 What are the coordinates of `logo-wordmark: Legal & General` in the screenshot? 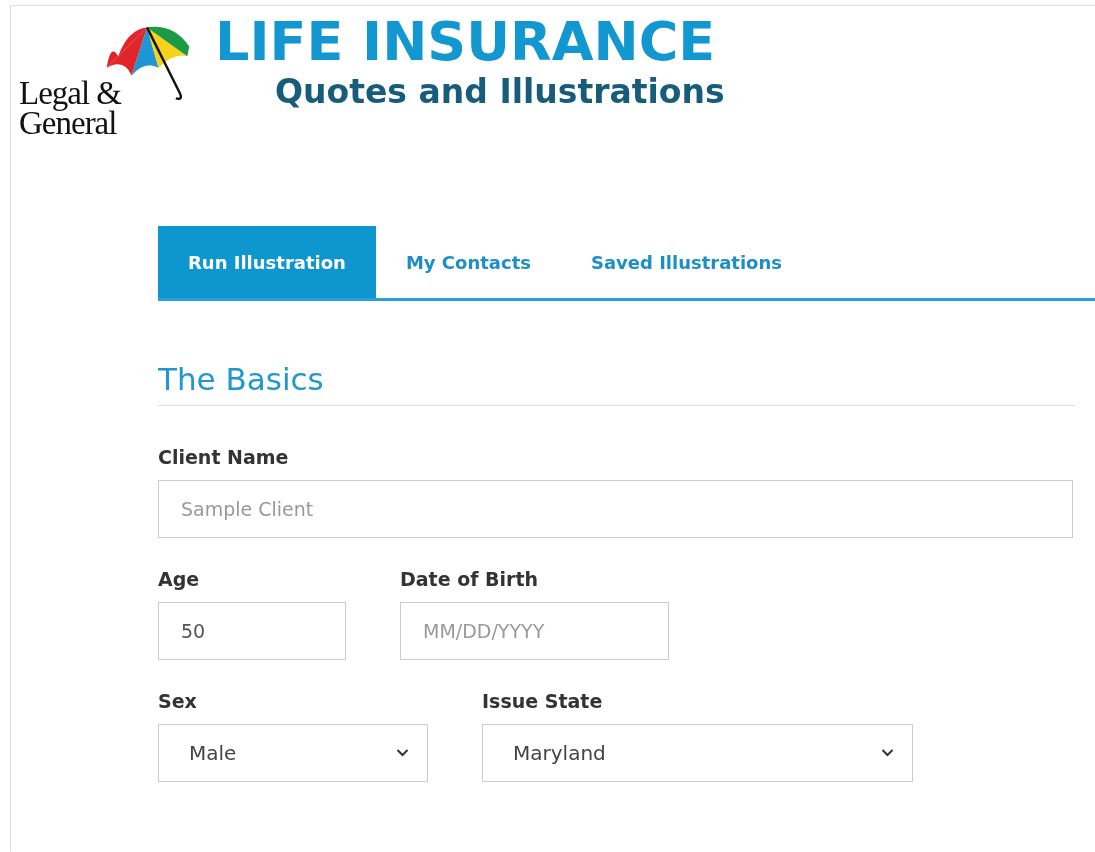 It's located at (70, 108).